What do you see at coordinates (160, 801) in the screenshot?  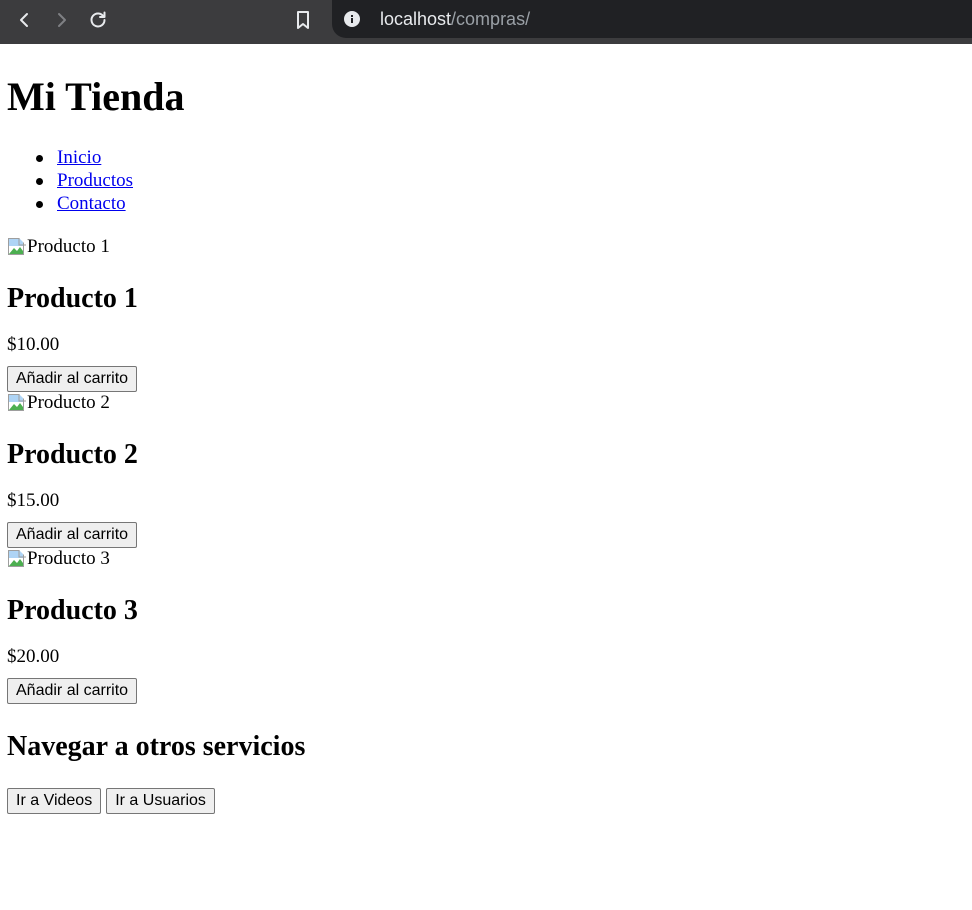 I see `go-to-users-button: Ir a Usuarios` at bounding box center [160, 801].